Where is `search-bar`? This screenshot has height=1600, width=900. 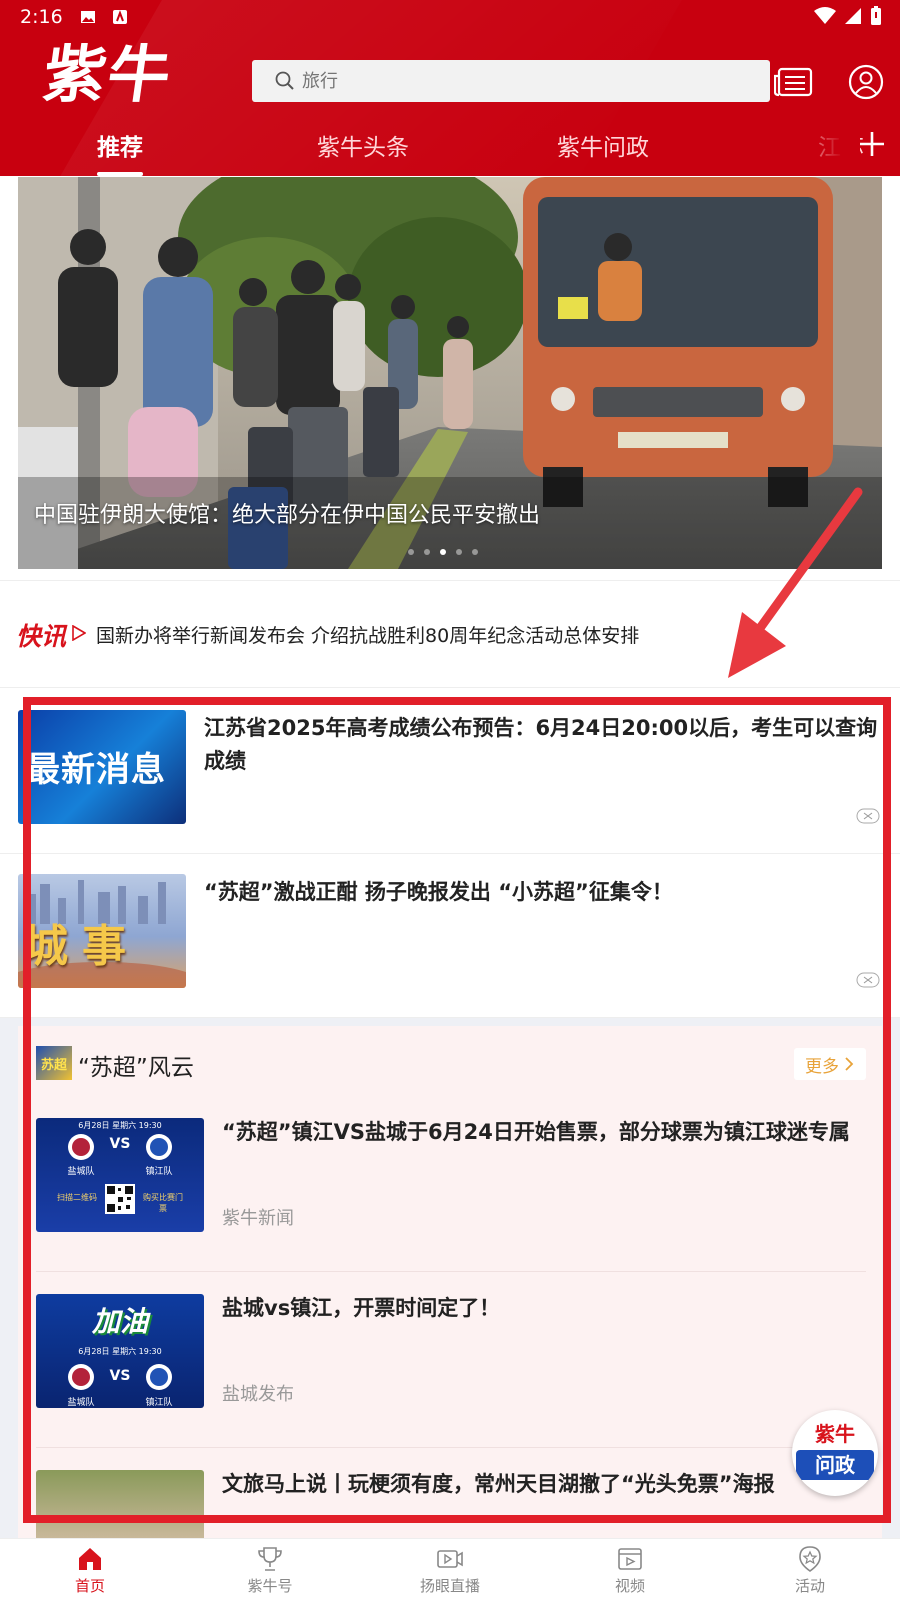
search-bar is located at coordinates (511, 81).